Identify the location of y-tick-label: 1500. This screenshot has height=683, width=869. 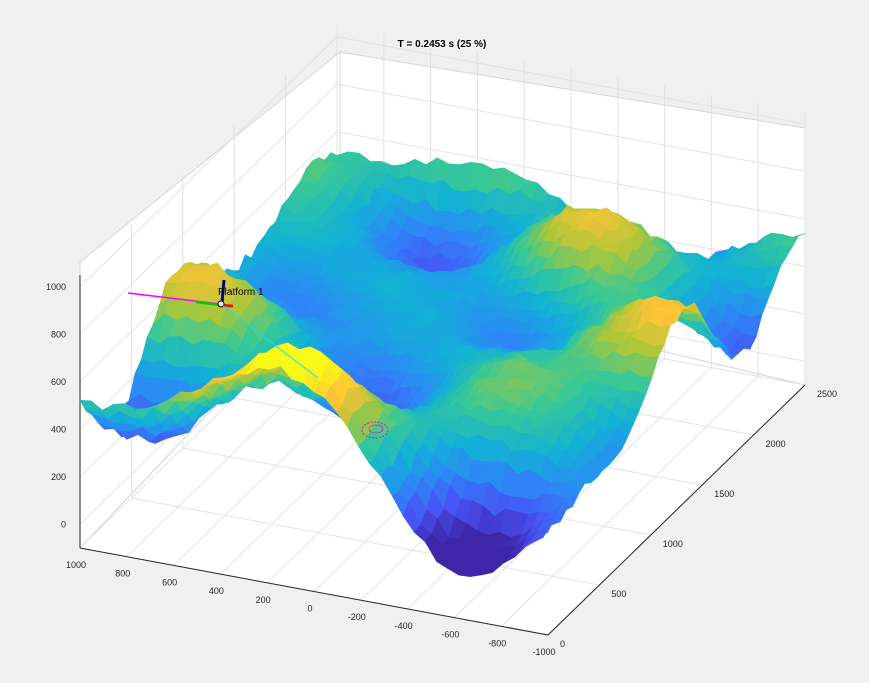
(724, 494).